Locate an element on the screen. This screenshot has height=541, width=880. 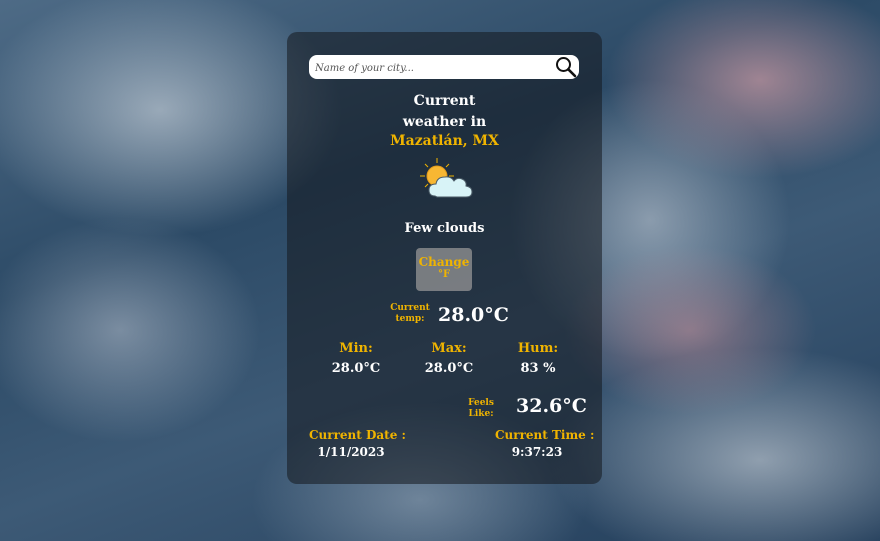
city-name: Mazatlán, MX is located at coordinates (444, 141).